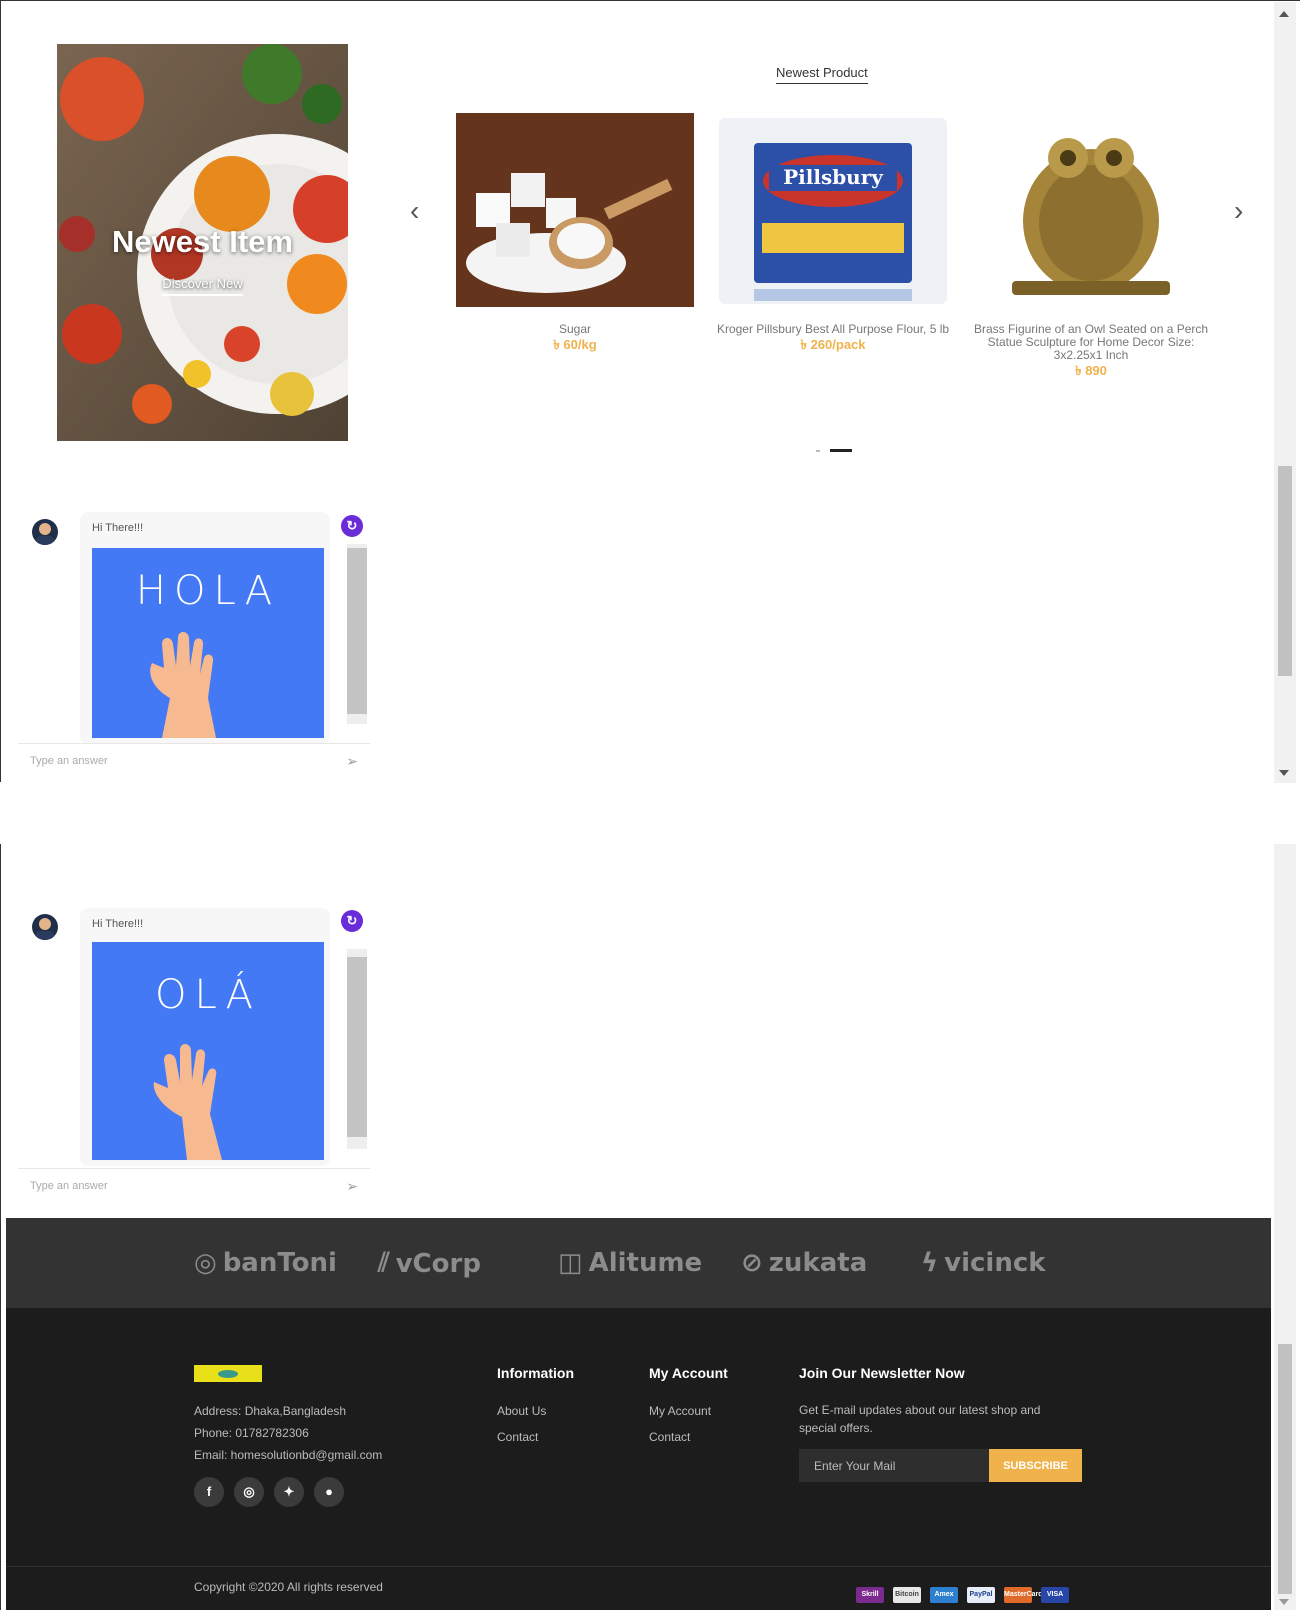 This screenshot has height=1610, width=1300. Describe the element at coordinates (228, 1373) in the screenshot. I see `site-logo` at that location.